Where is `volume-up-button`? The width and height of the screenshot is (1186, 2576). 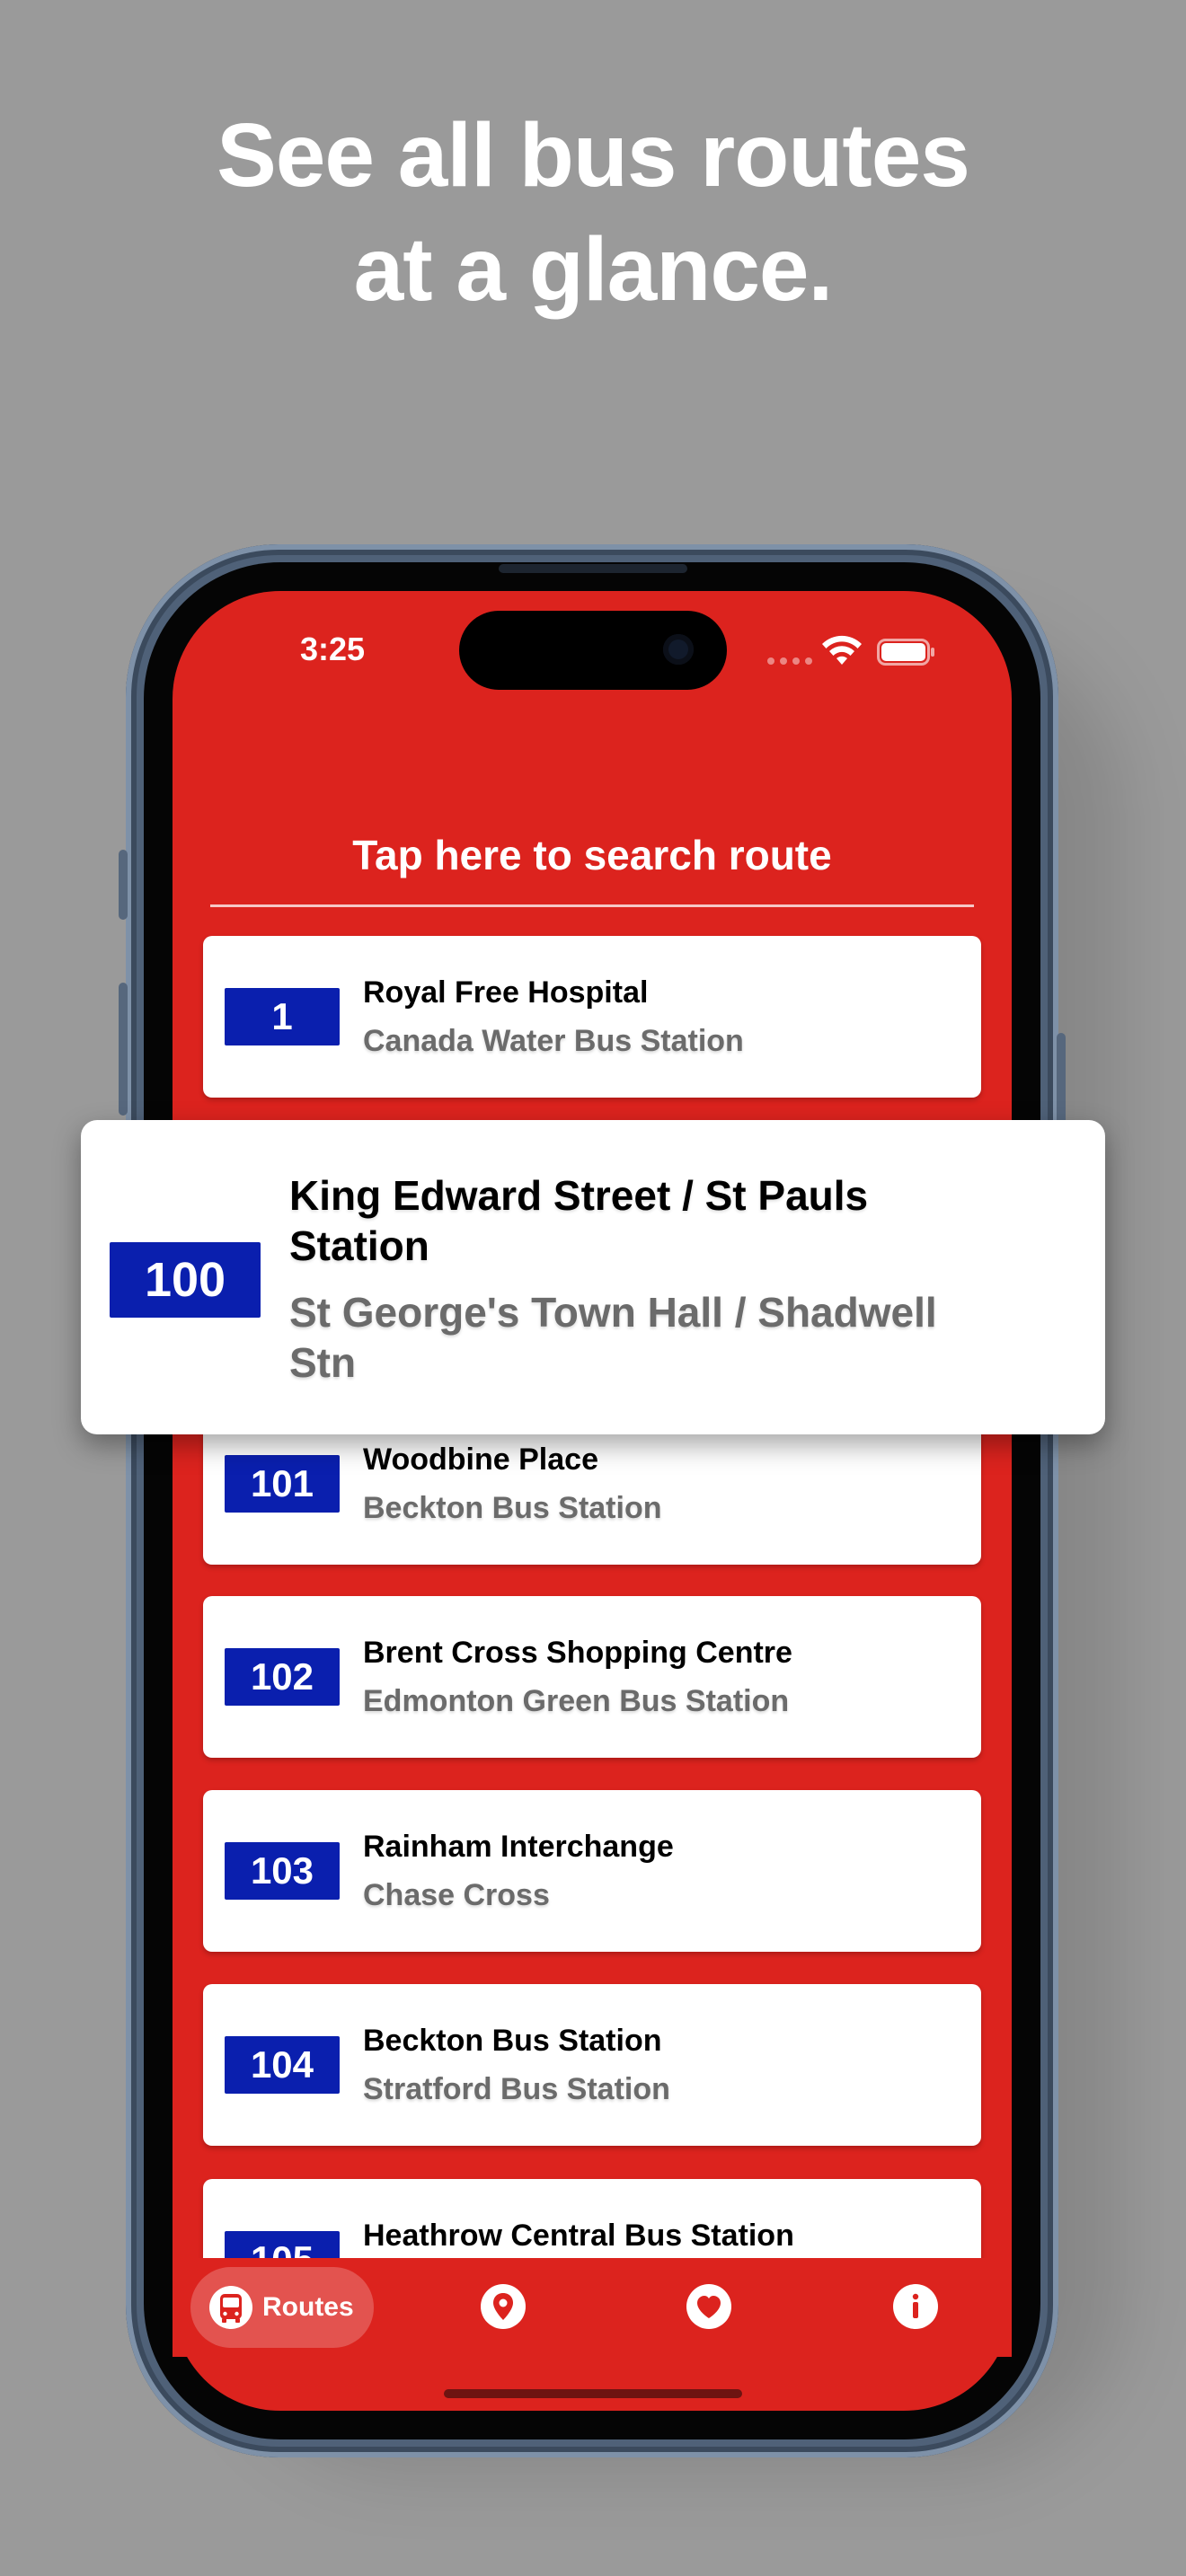
volume-up-button is located at coordinates (123, 1049).